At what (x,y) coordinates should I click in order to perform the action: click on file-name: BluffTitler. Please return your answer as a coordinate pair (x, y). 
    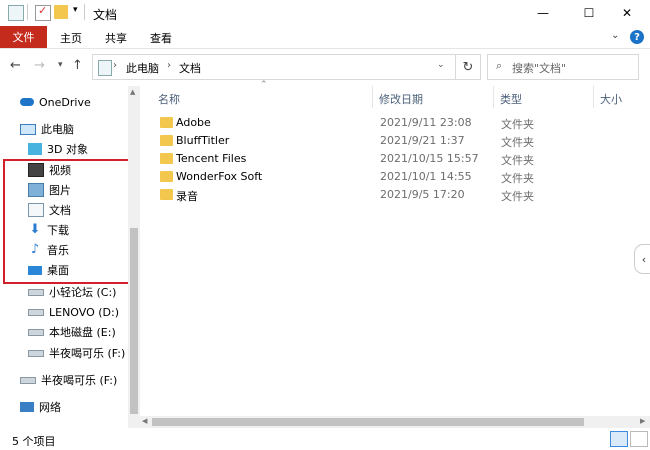
    Looking at the image, I should click on (203, 140).